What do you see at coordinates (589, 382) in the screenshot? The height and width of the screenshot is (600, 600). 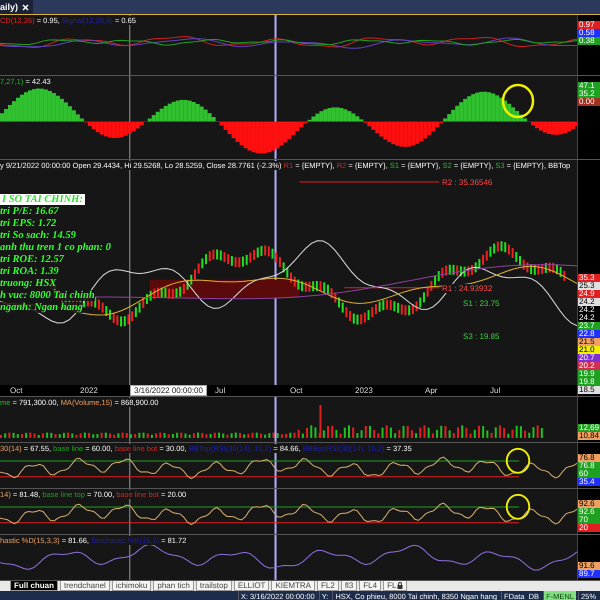 I see `axis-value-label: 19.8` at bounding box center [589, 382].